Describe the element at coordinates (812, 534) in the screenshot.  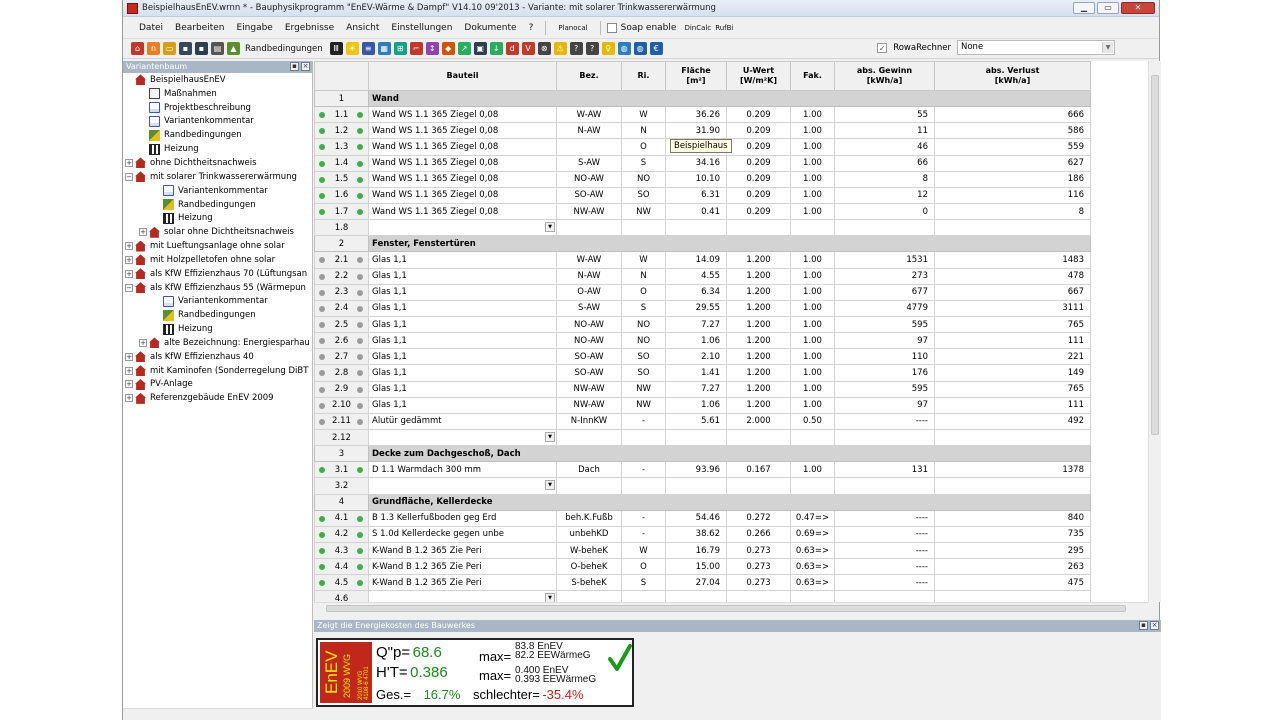
I see `faktor-cell: 0.69=>` at that location.